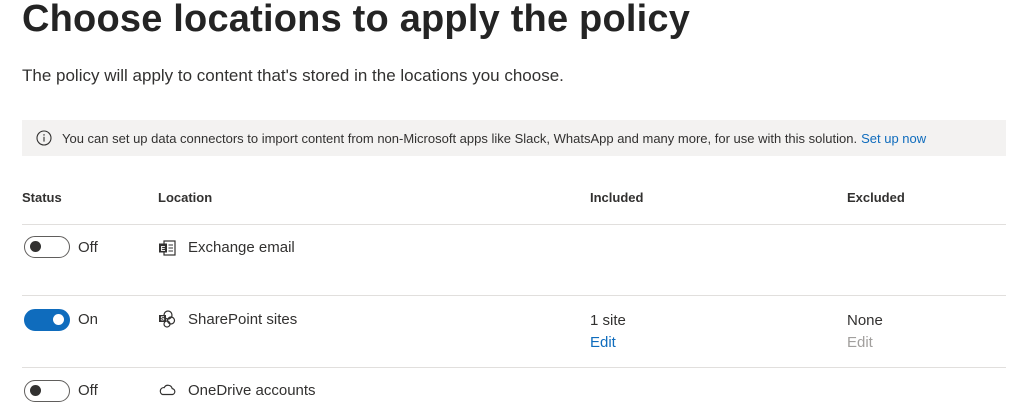 The image size is (1024, 410). What do you see at coordinates (512, 199) in the screenshot?
I see `table-header: Status Location Included Excluded` at bounding box center [512, 199].